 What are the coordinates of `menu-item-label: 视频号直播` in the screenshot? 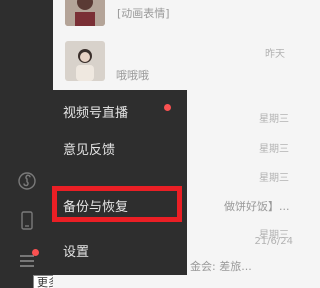 It's located at (96, 113).